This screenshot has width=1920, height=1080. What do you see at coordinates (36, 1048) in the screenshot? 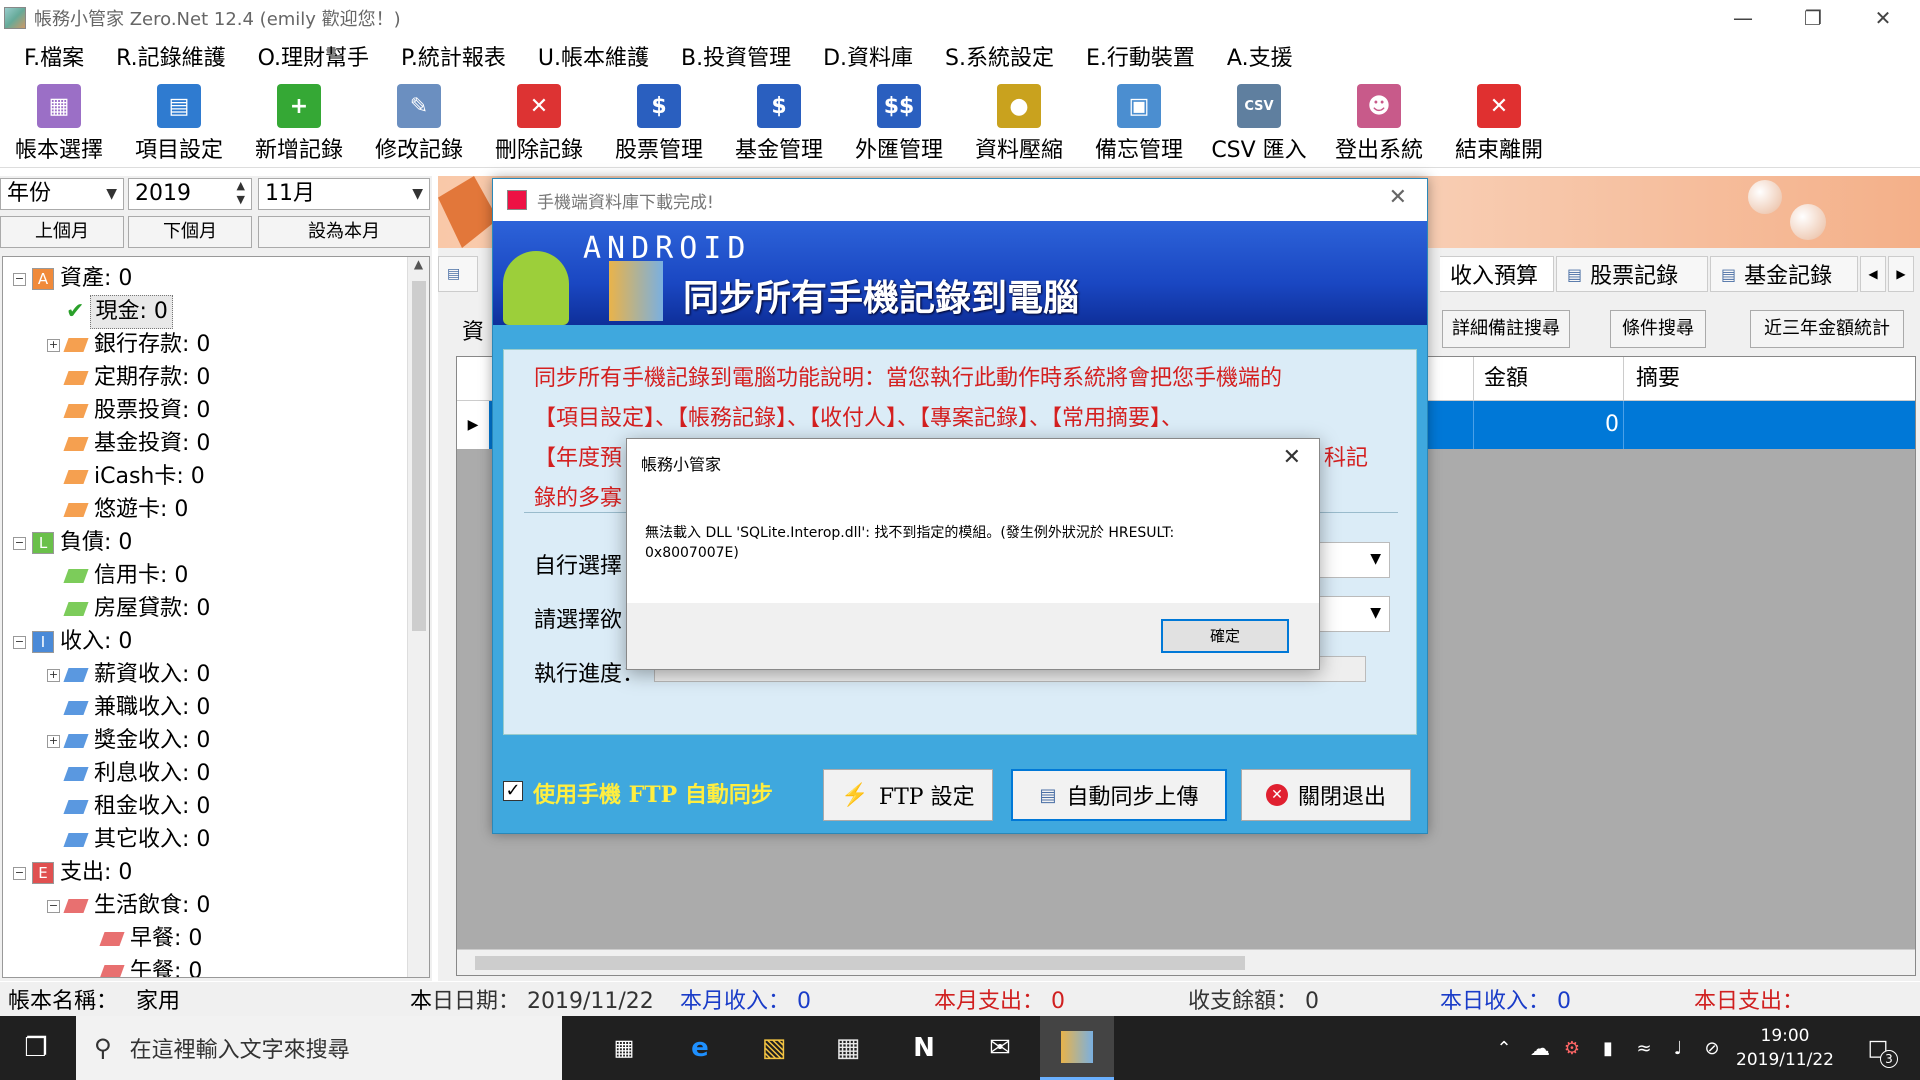
I see `windows-start-icon: ❐` at bounding box center [36, 1048].